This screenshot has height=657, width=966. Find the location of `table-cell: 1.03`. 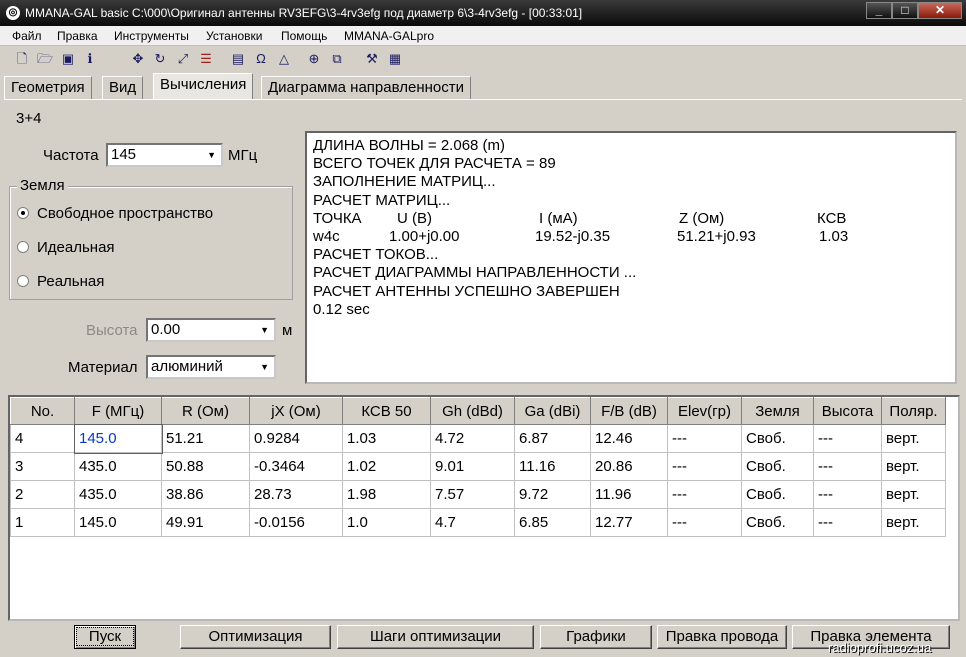

table-cell: 1.03 is located at coordinates (386, 438).